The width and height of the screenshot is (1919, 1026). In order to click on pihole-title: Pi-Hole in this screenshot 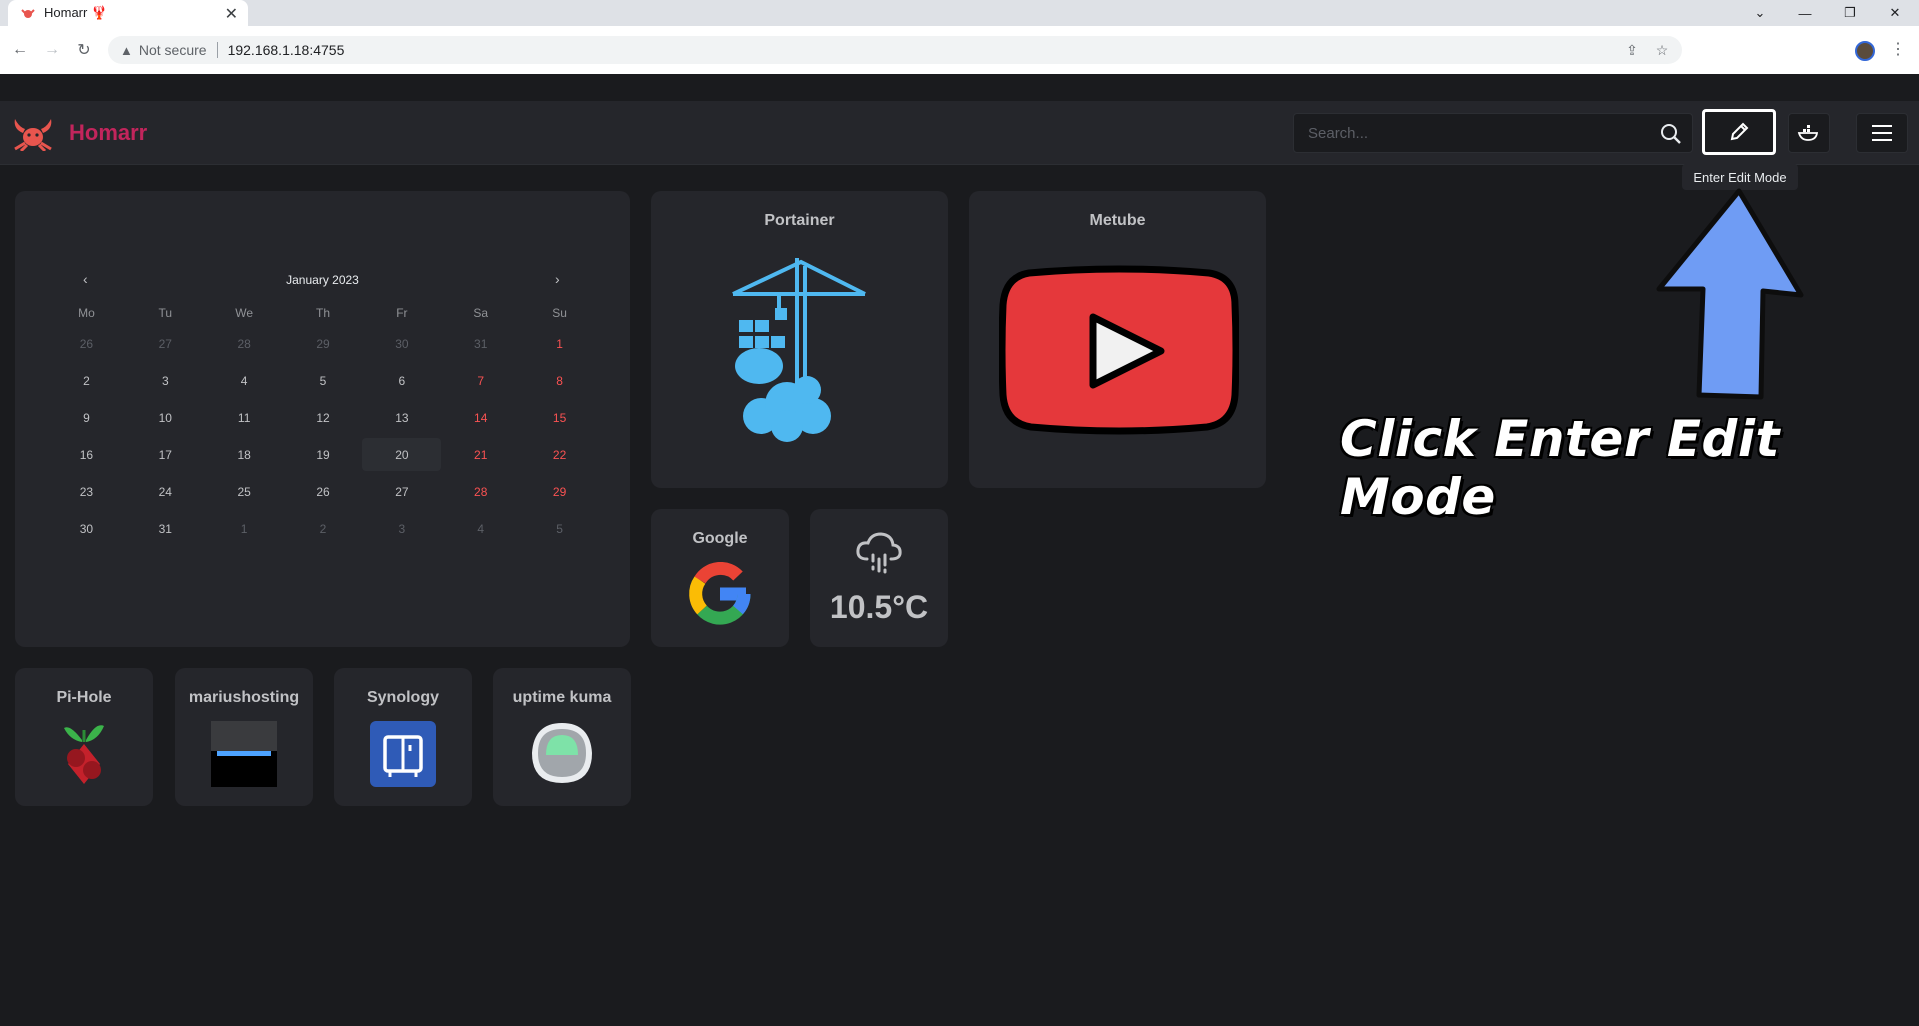, I will do `click(84, 697)`.